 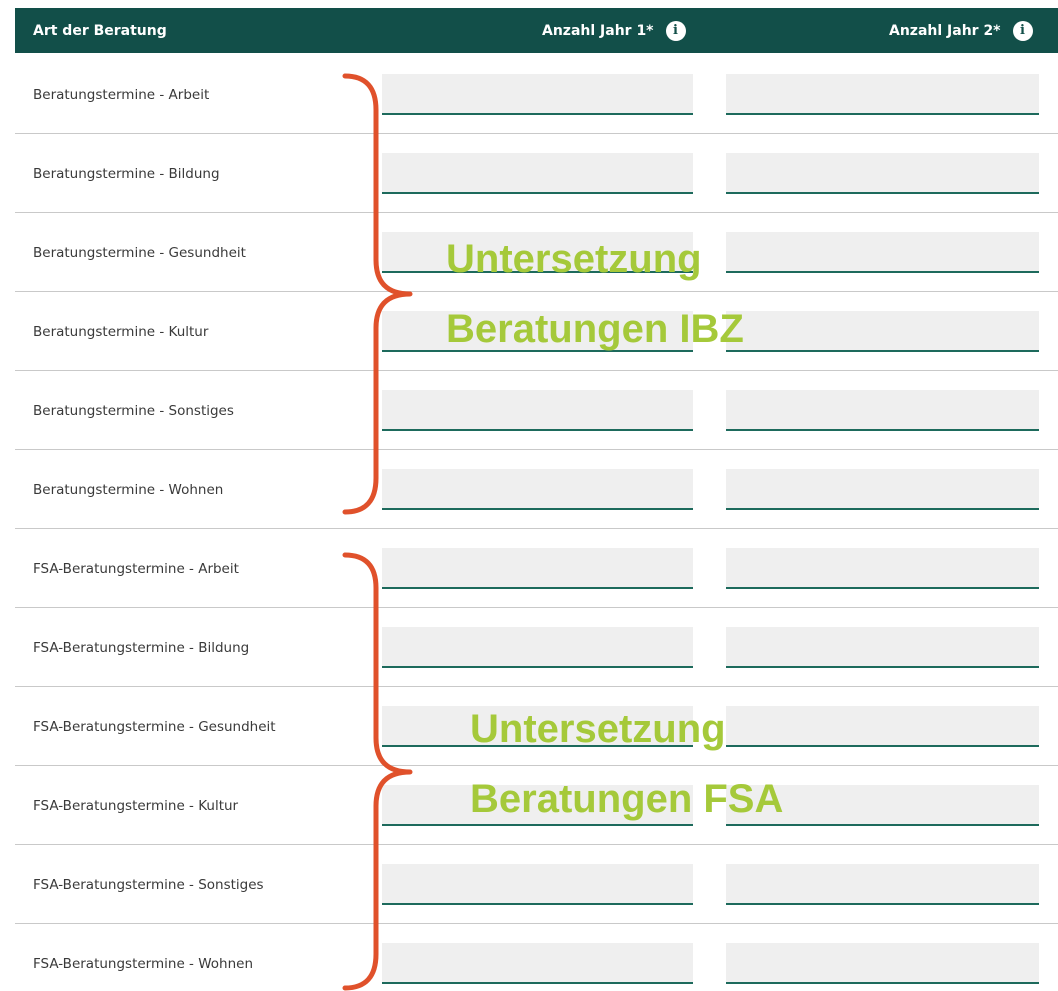 What do you see at coordinates (626, 764) in the screenshot?
I see `annotation-fsa: Untersetzung Beratungen FSA` at bounding box center [626, 764].